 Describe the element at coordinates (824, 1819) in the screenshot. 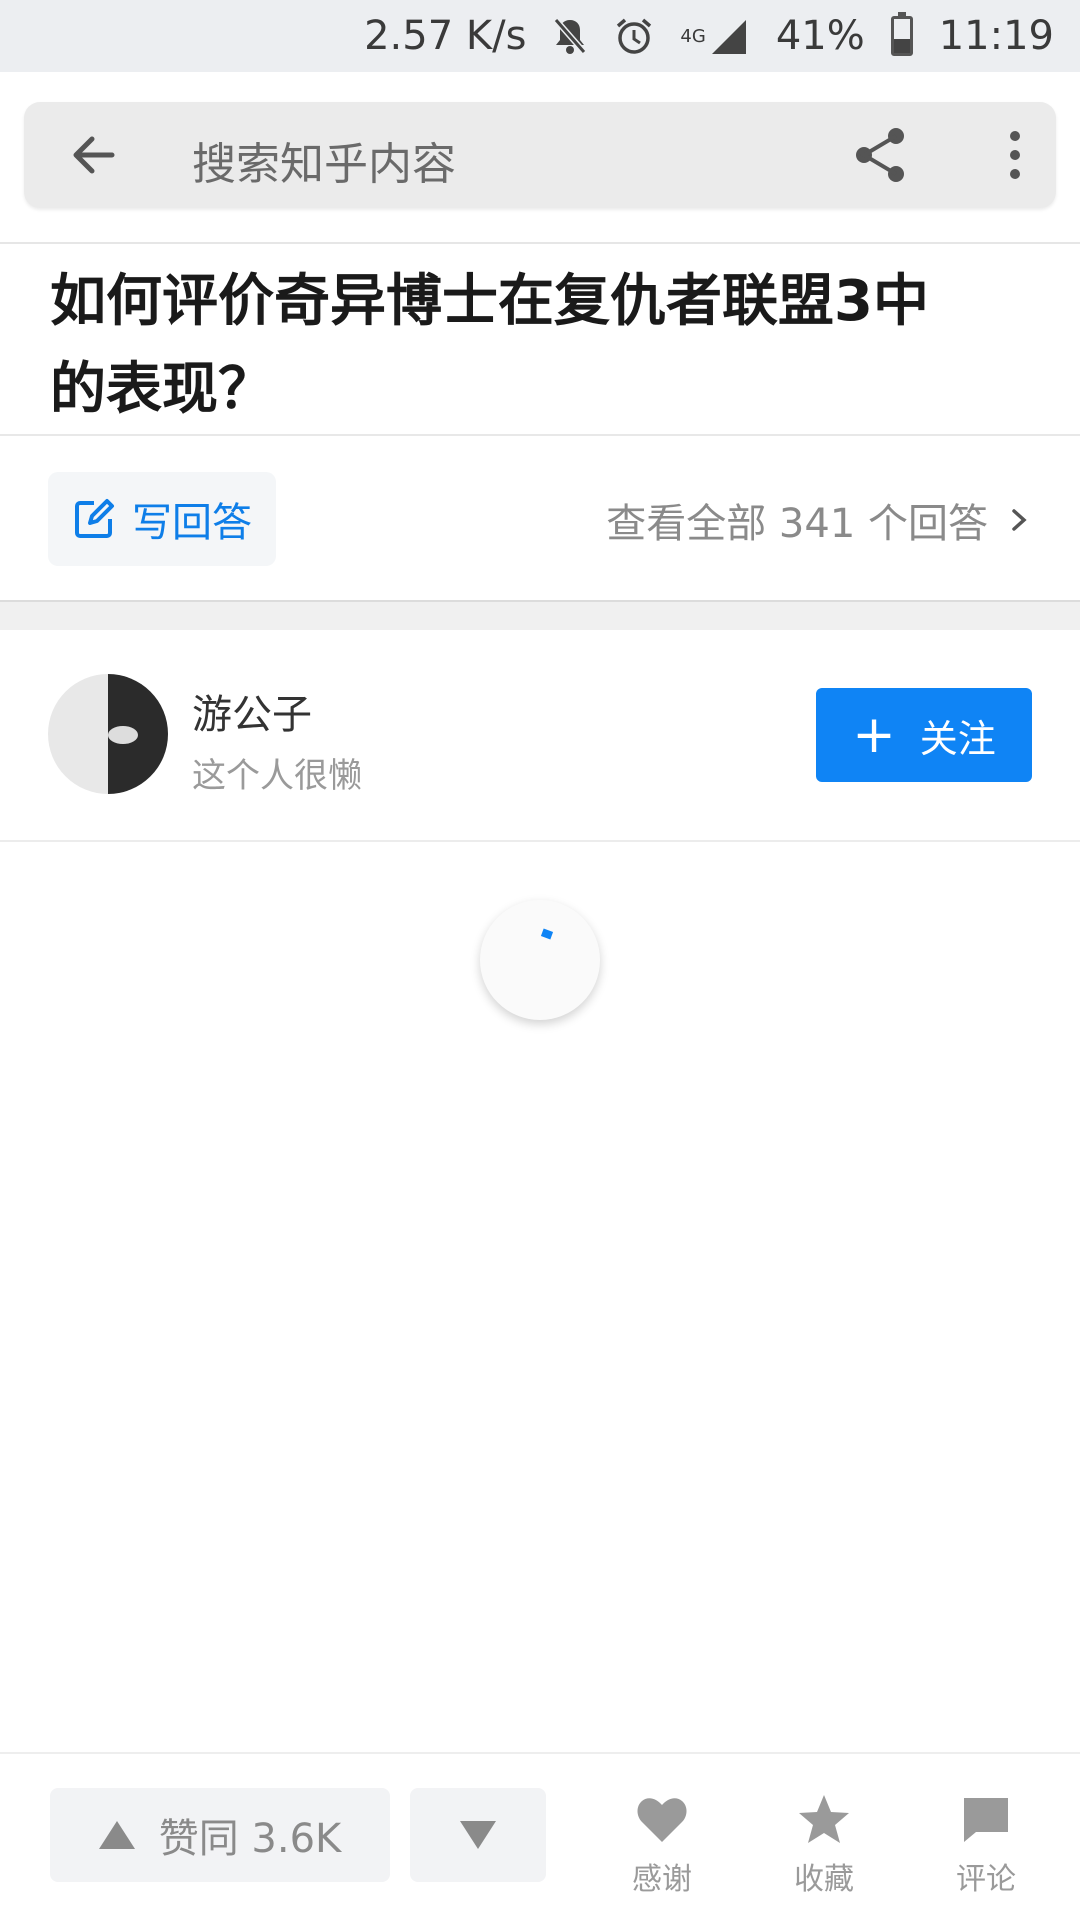

I see `star-icon` at that location.